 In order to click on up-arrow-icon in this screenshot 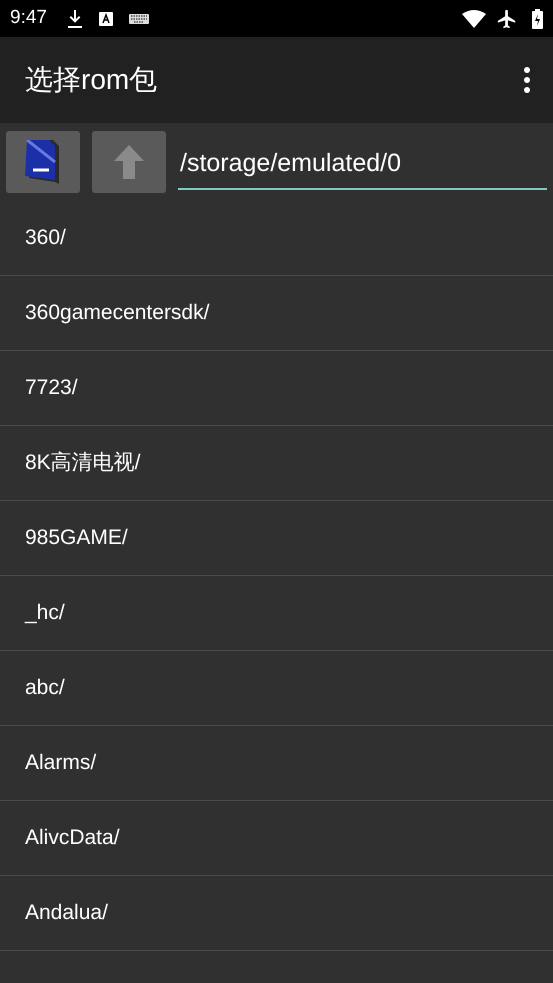, I will do `click(129, 162)`.